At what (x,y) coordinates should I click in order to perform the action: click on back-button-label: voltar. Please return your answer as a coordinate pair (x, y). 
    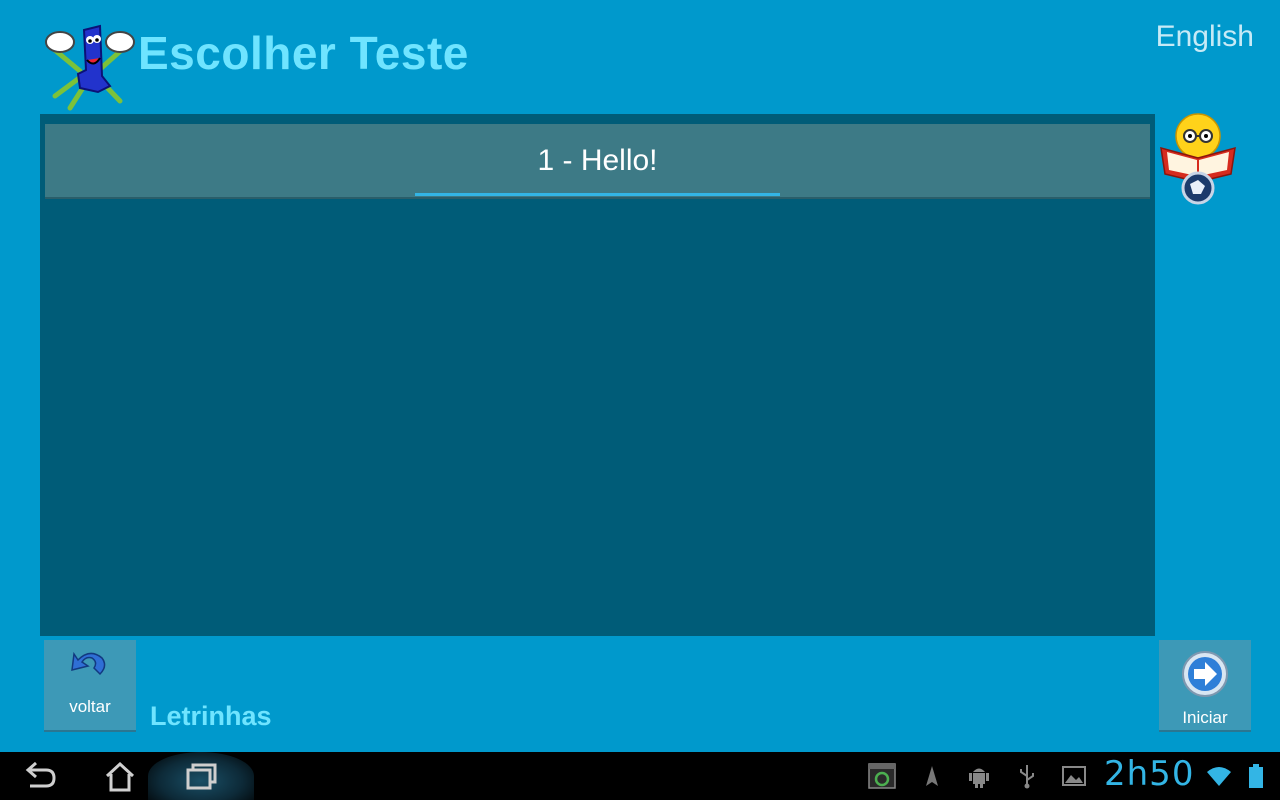
    Looking at the image, I should click on (90, 706).